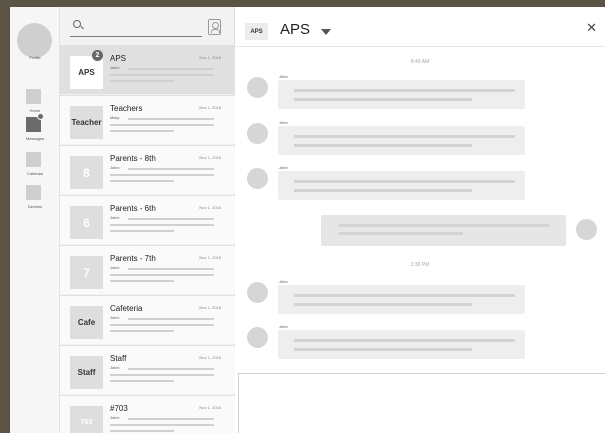 The width and height of the screenshot is (605, 433). I want to click on message-composer, so click(421, 403).